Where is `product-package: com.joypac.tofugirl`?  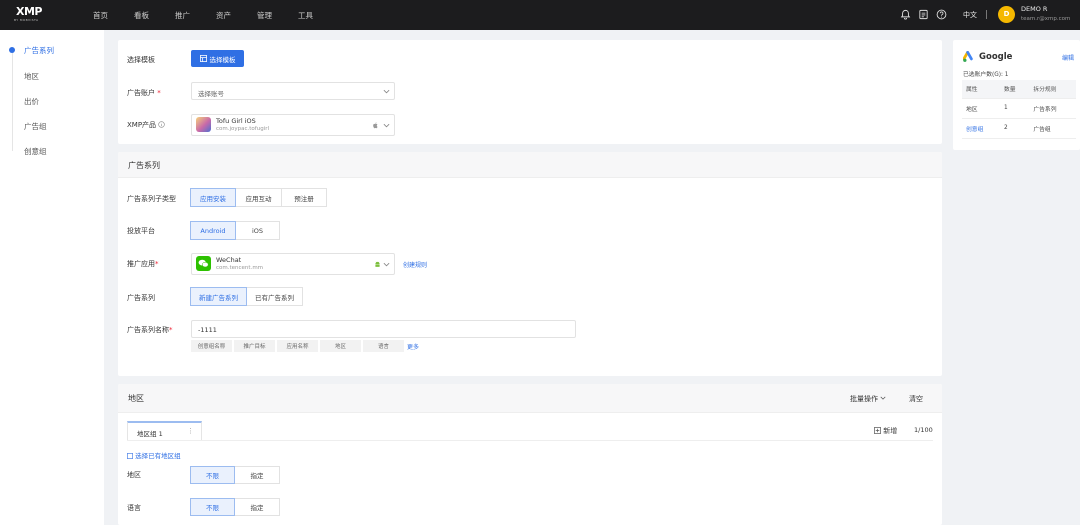 product-package: com.joypac.tofugirl is located at coordinates (243, 129).